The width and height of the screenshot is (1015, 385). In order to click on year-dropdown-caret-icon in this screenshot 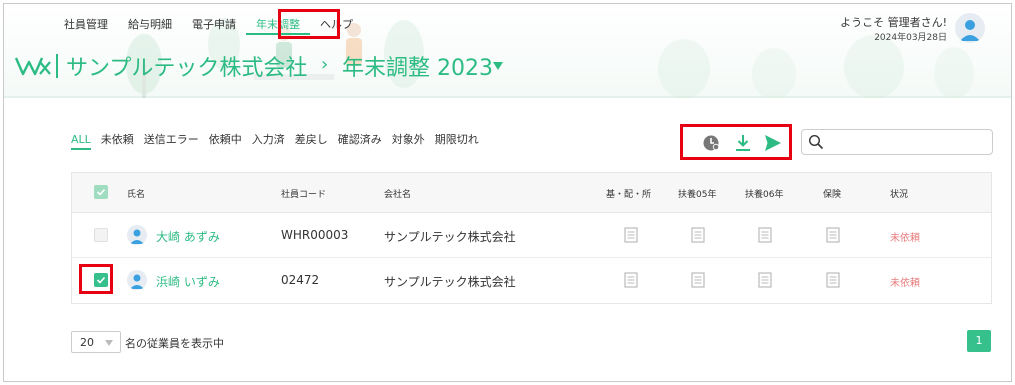, I will do `click(498, 66)`.